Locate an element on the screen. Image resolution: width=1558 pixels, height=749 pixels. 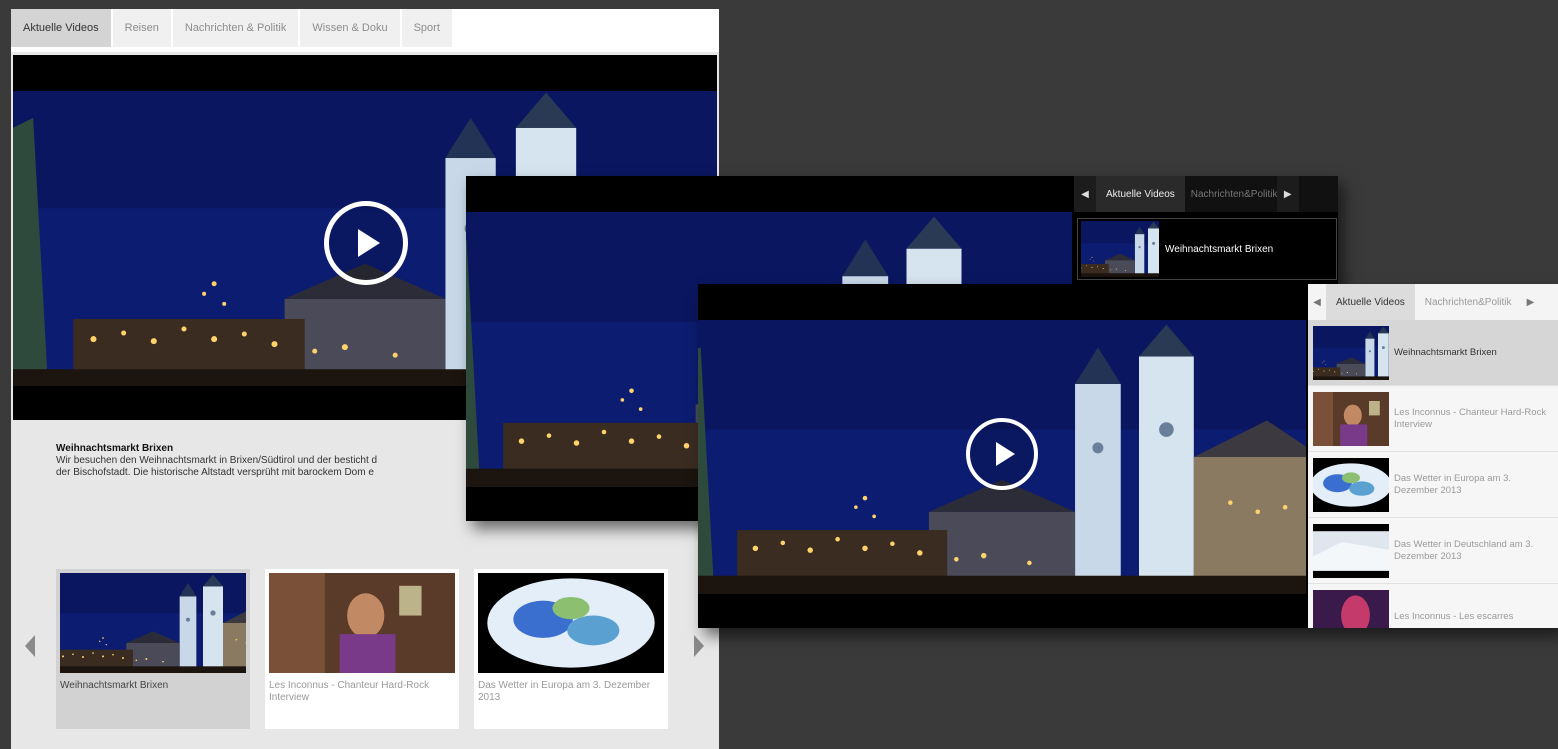
list-item-label: Das Wetter in Europa am 3. Dezember 2013 is located at coordinates (1453, 484).